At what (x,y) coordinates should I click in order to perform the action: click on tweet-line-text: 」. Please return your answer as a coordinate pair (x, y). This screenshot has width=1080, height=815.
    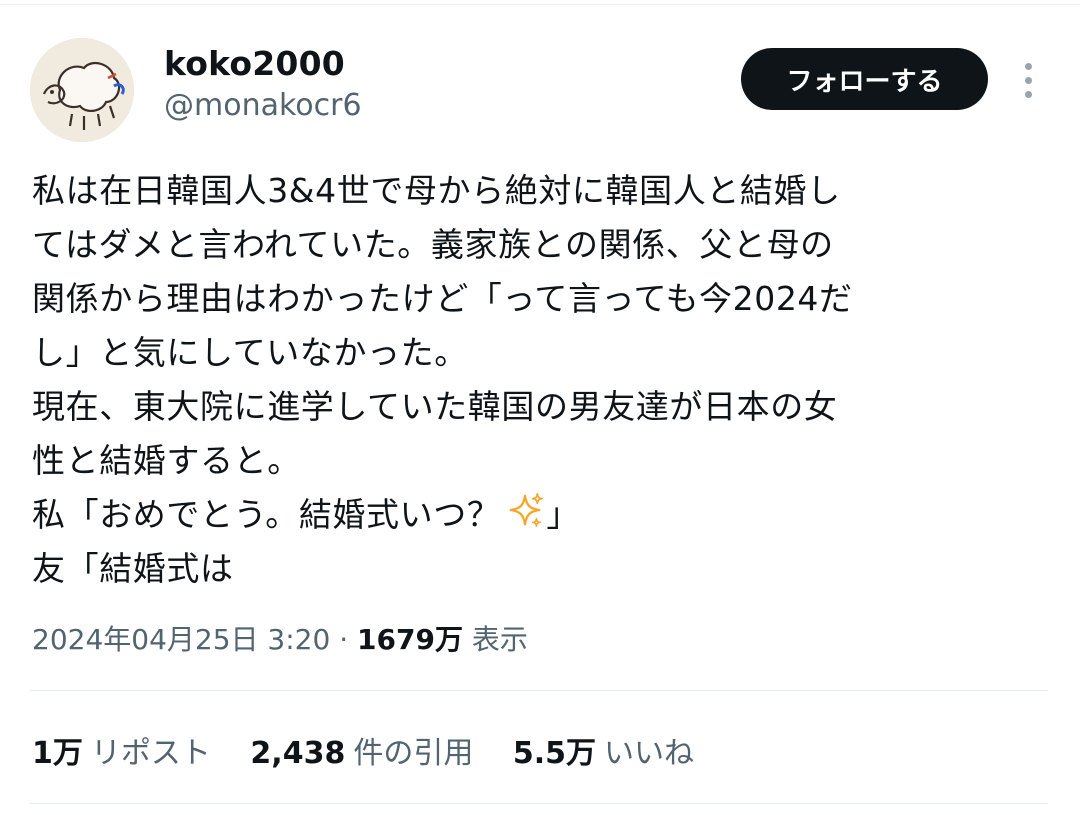
    Looking at the image, I should click on (563, 514).